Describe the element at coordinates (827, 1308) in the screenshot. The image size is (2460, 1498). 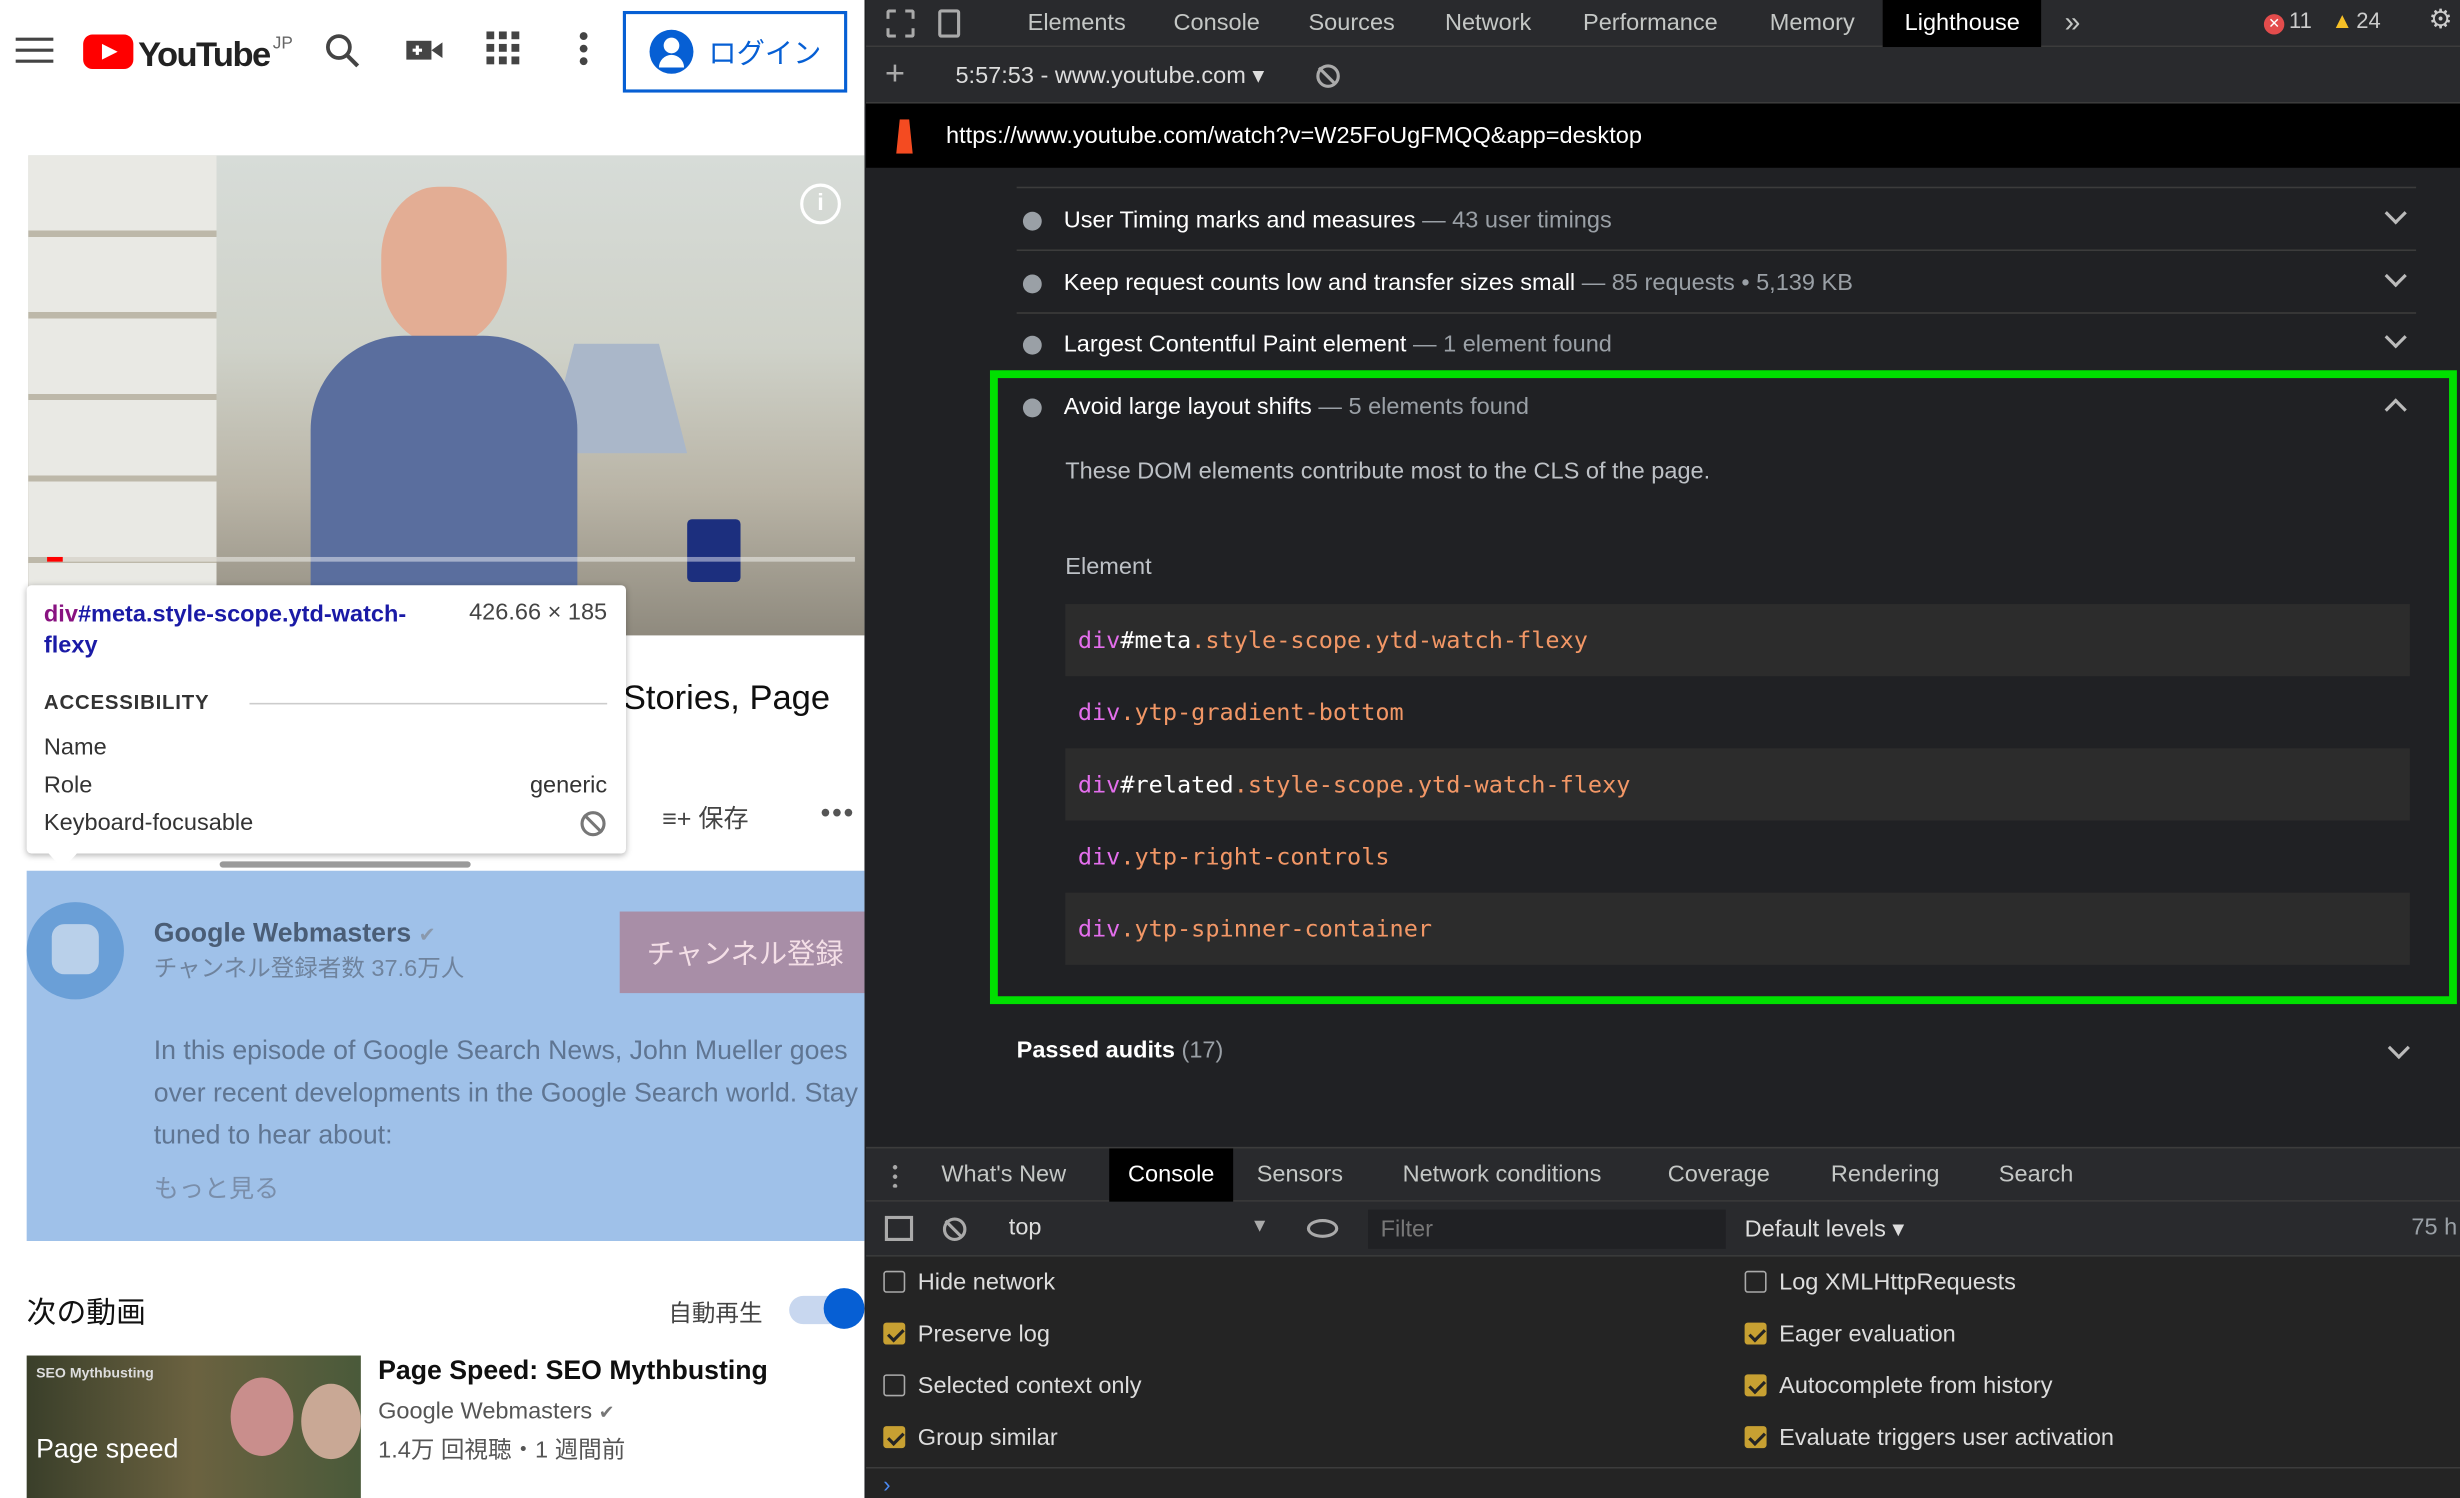
I see `autoplay-toggle` at that location.